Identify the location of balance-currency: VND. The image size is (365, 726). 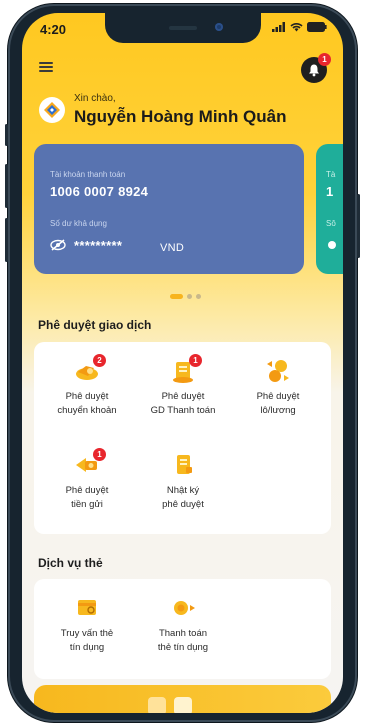
(172, 248).